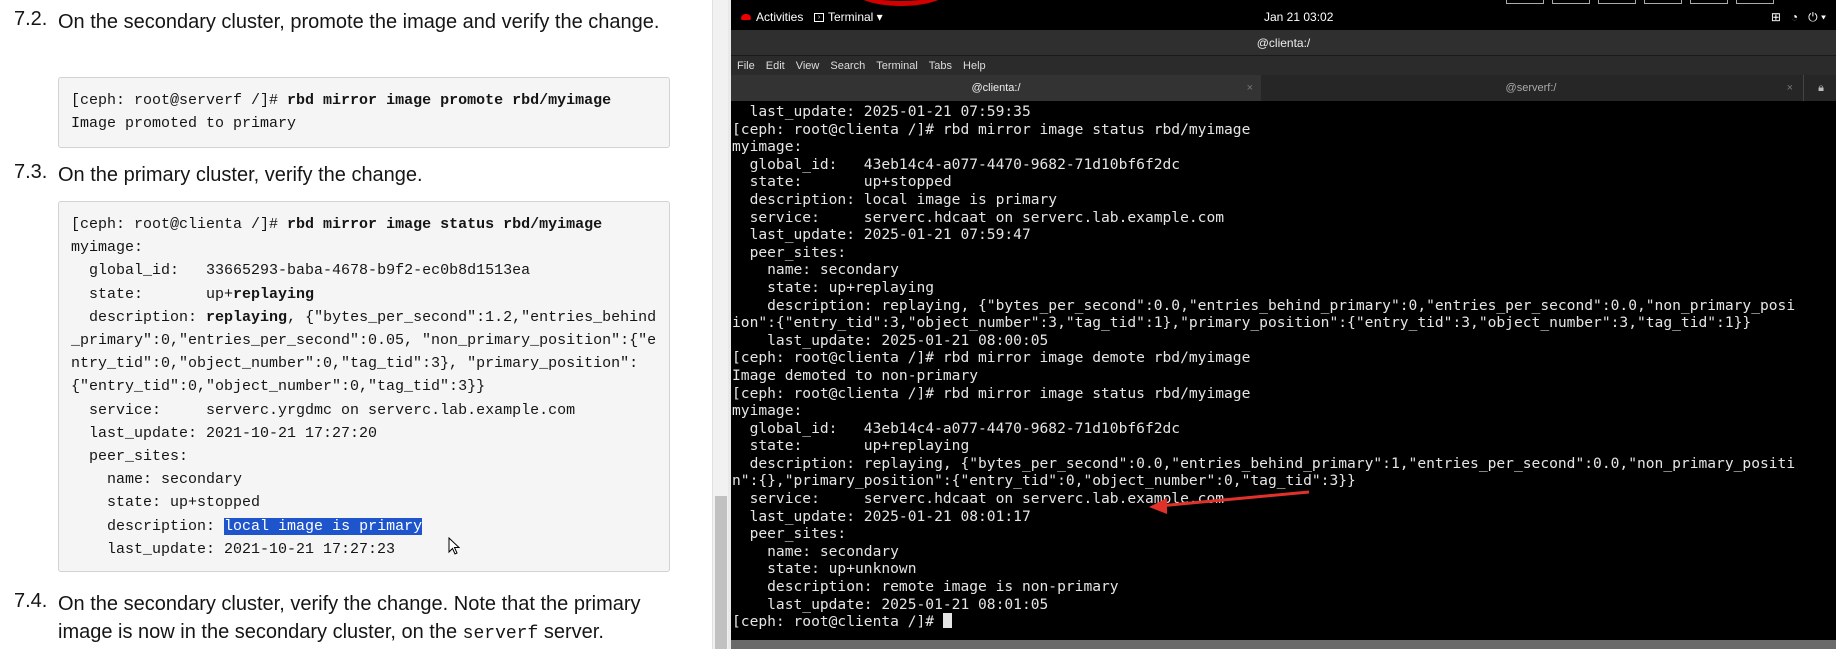  I want to click on redhat-icon, so click(746, 17).